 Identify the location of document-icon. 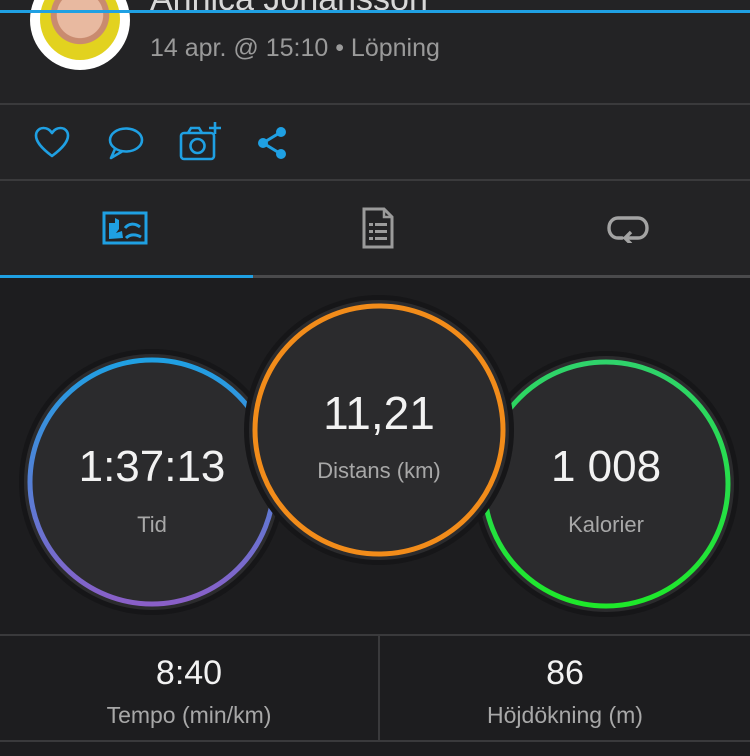
(378, 228).